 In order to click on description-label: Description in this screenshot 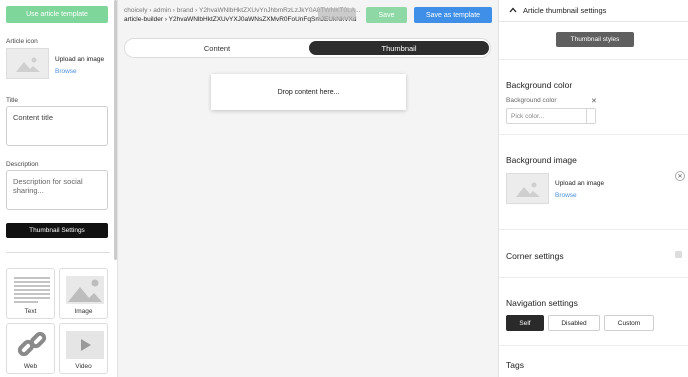, I will do `click(22, 164)`.